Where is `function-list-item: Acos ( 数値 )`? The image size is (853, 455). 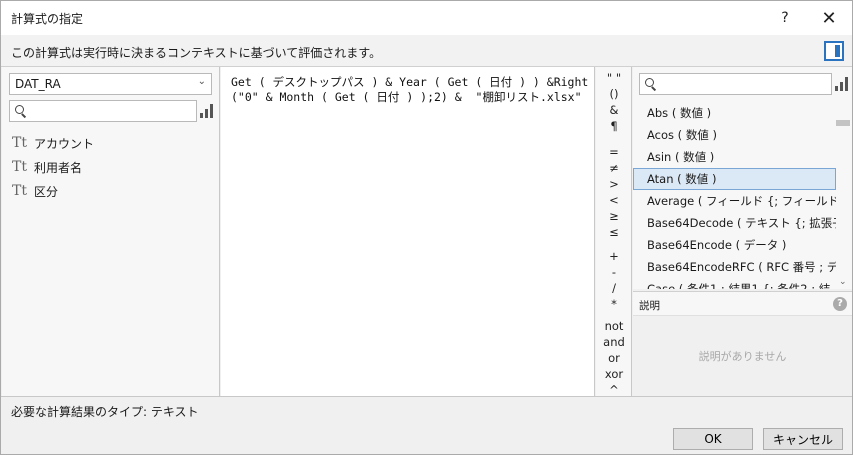
function-list-item: Acos ( 数値 ) is located at coordinates (734, 135).